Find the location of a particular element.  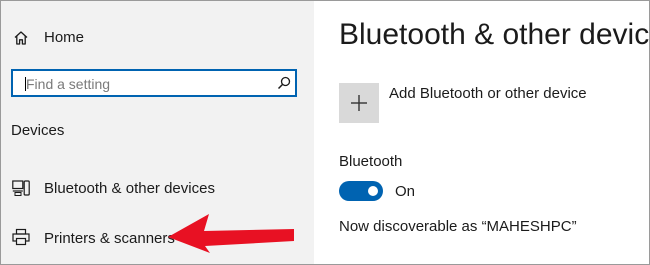

plus-icon is located at coordinates (359, 103).